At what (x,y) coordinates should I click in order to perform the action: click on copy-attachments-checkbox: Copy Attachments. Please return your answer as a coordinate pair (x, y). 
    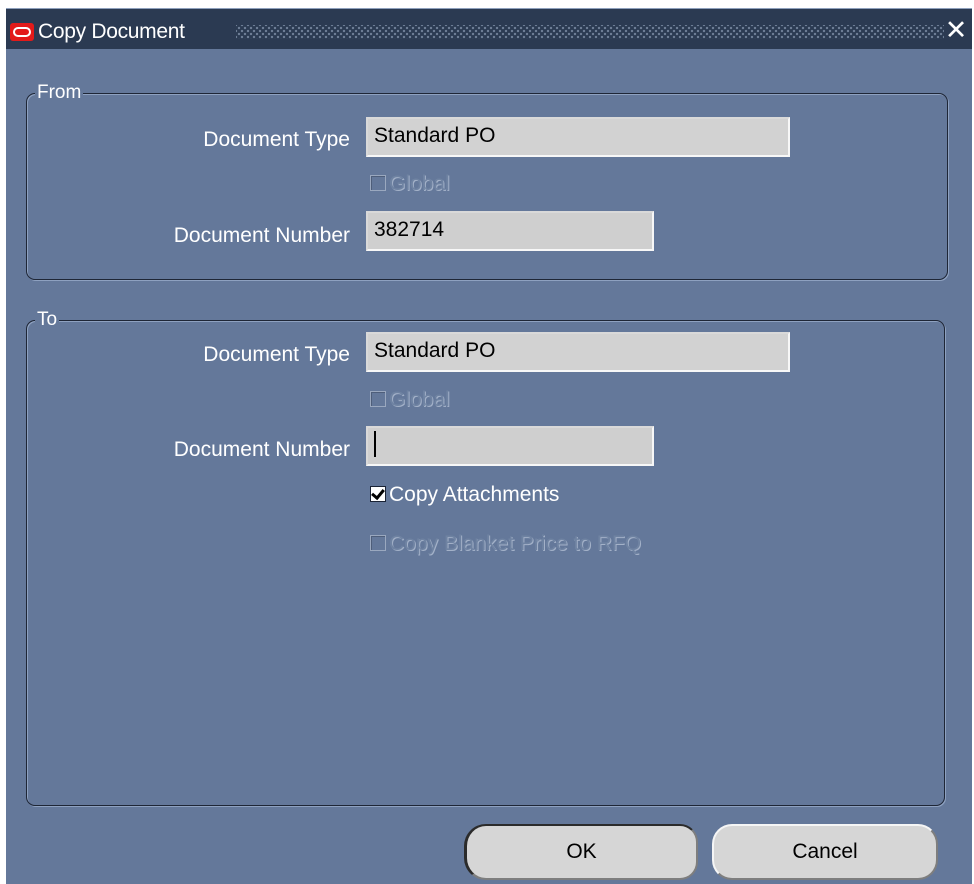
    Looking at the image, I should click on (464, 495).